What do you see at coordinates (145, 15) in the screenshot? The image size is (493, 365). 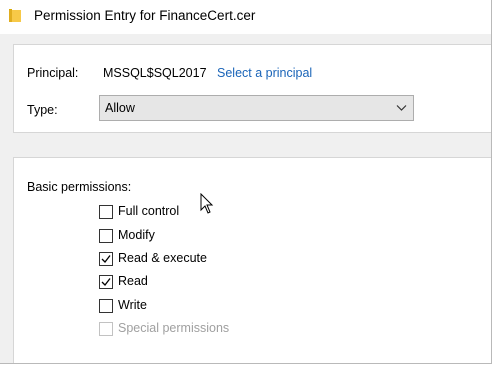 I see `window-title: Permission Entry for FinanceCert.cer` at bounding box center [145, 15].